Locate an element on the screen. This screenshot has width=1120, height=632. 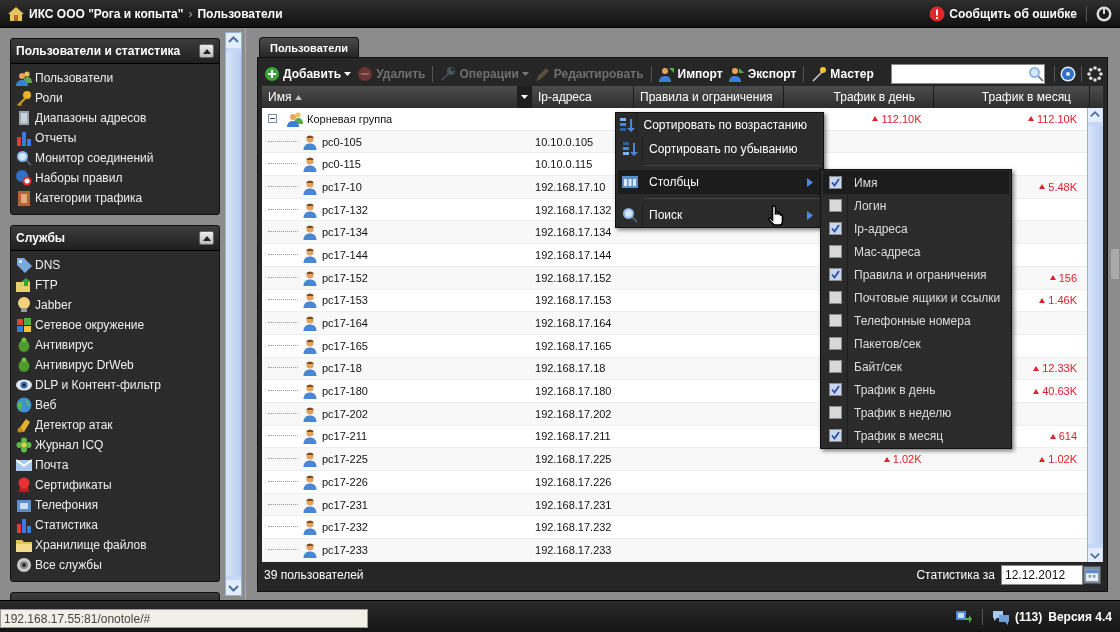
table-cell: pc17-211 is located at coordinates (345, 436).